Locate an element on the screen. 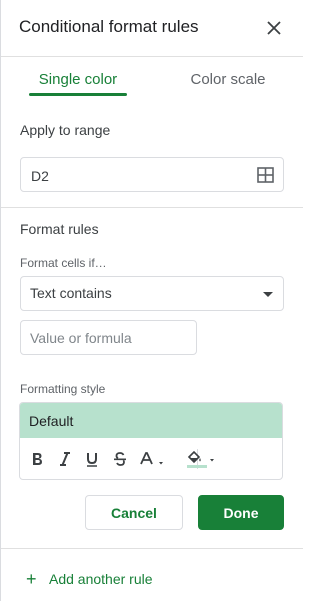 This screenshot has height=601, width=320. panel-title: Conditional format rules is located at coordinates (109, 26).